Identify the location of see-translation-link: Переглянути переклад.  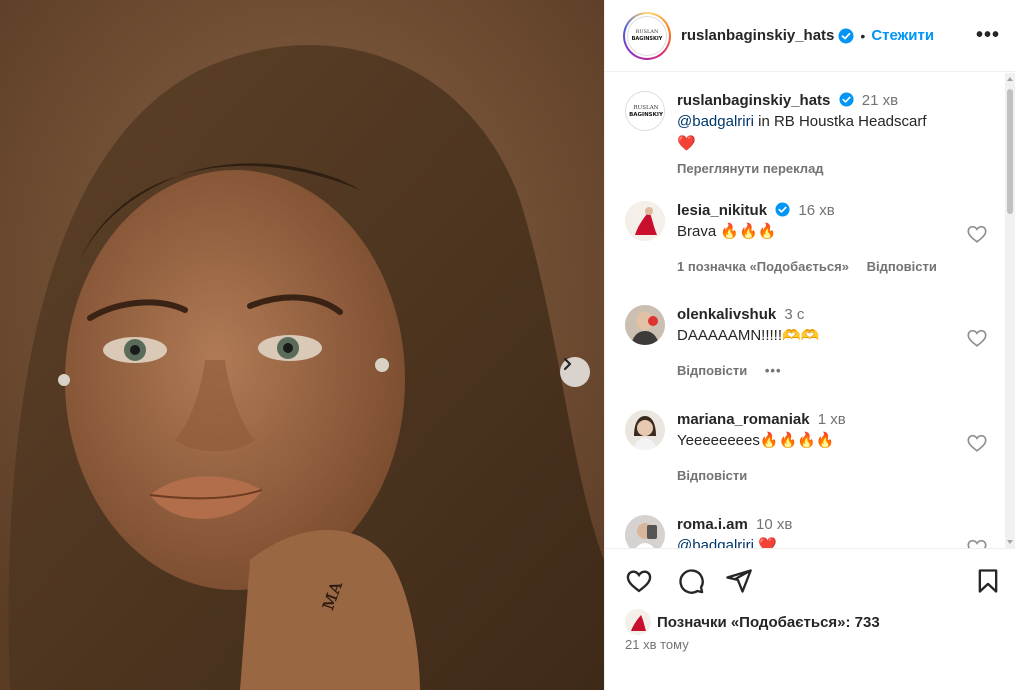
(827, 168).